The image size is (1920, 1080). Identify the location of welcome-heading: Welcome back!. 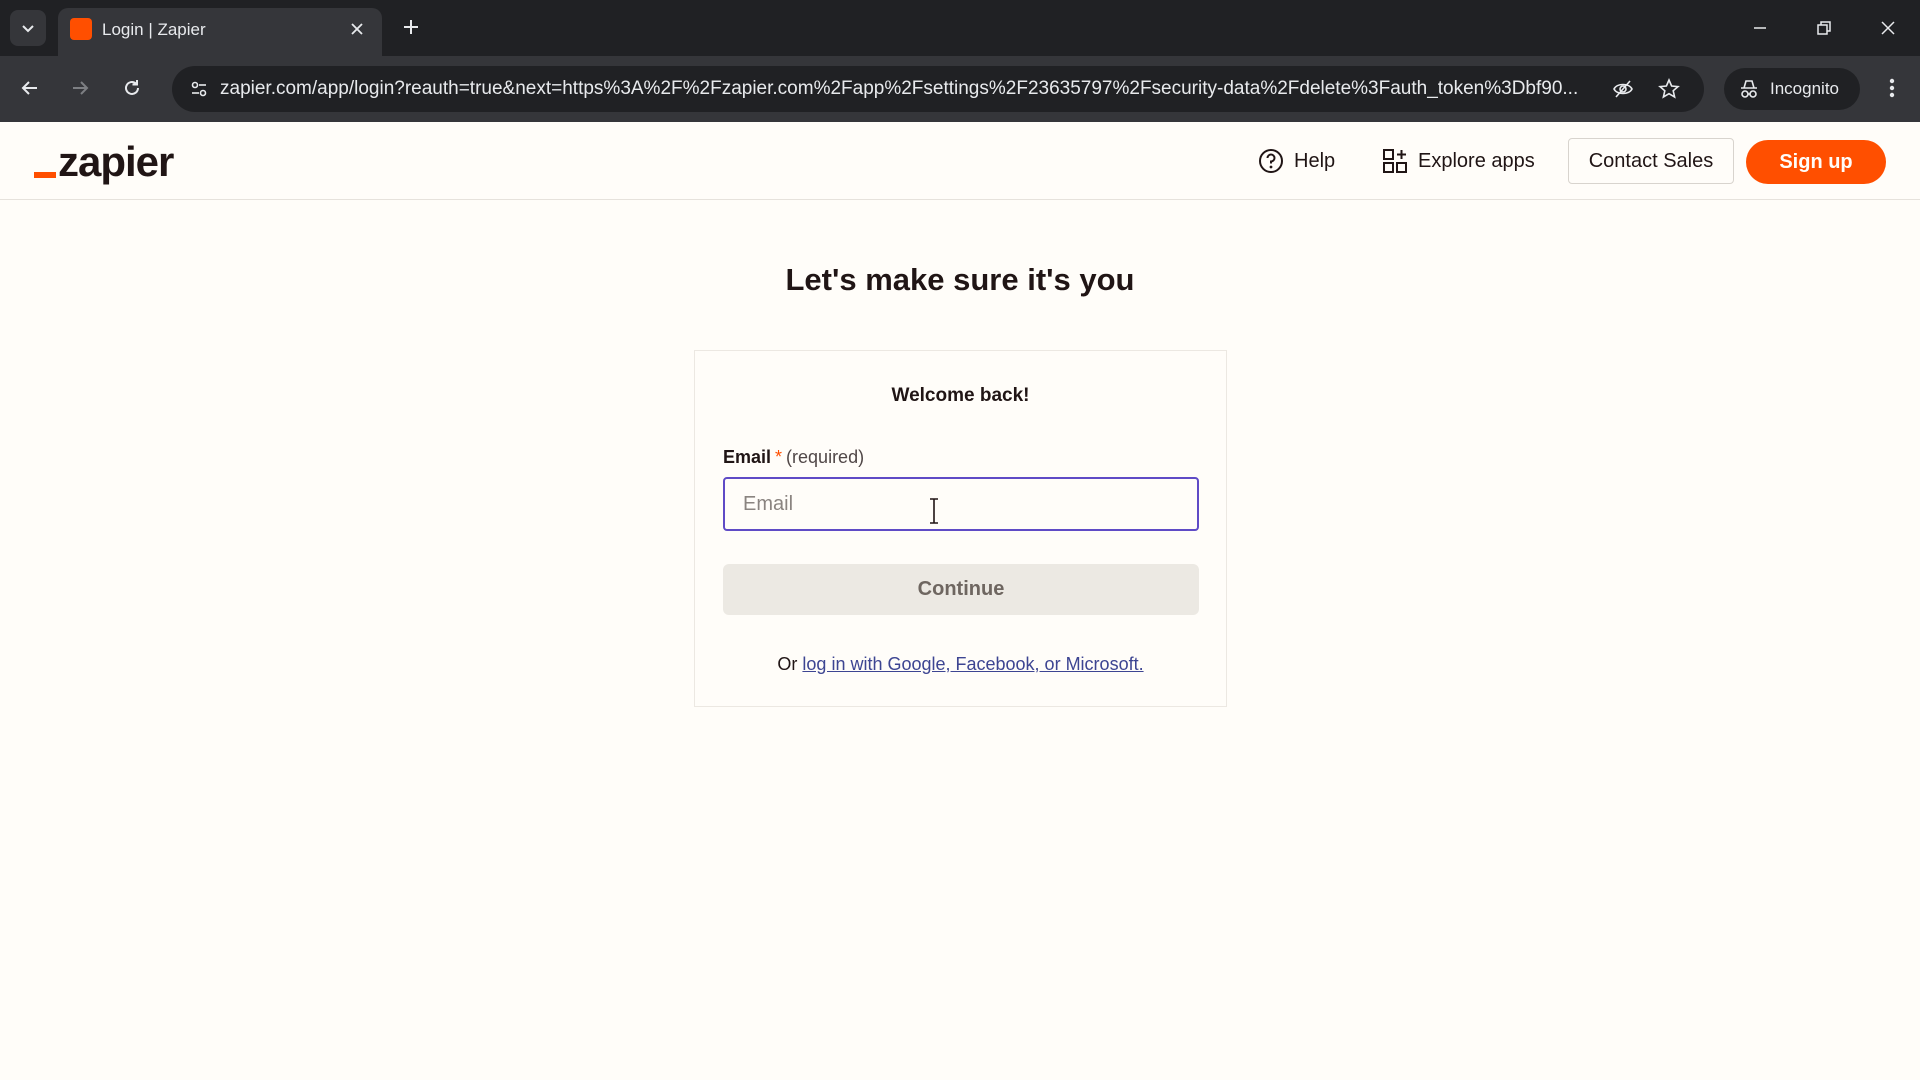
(960, 395).